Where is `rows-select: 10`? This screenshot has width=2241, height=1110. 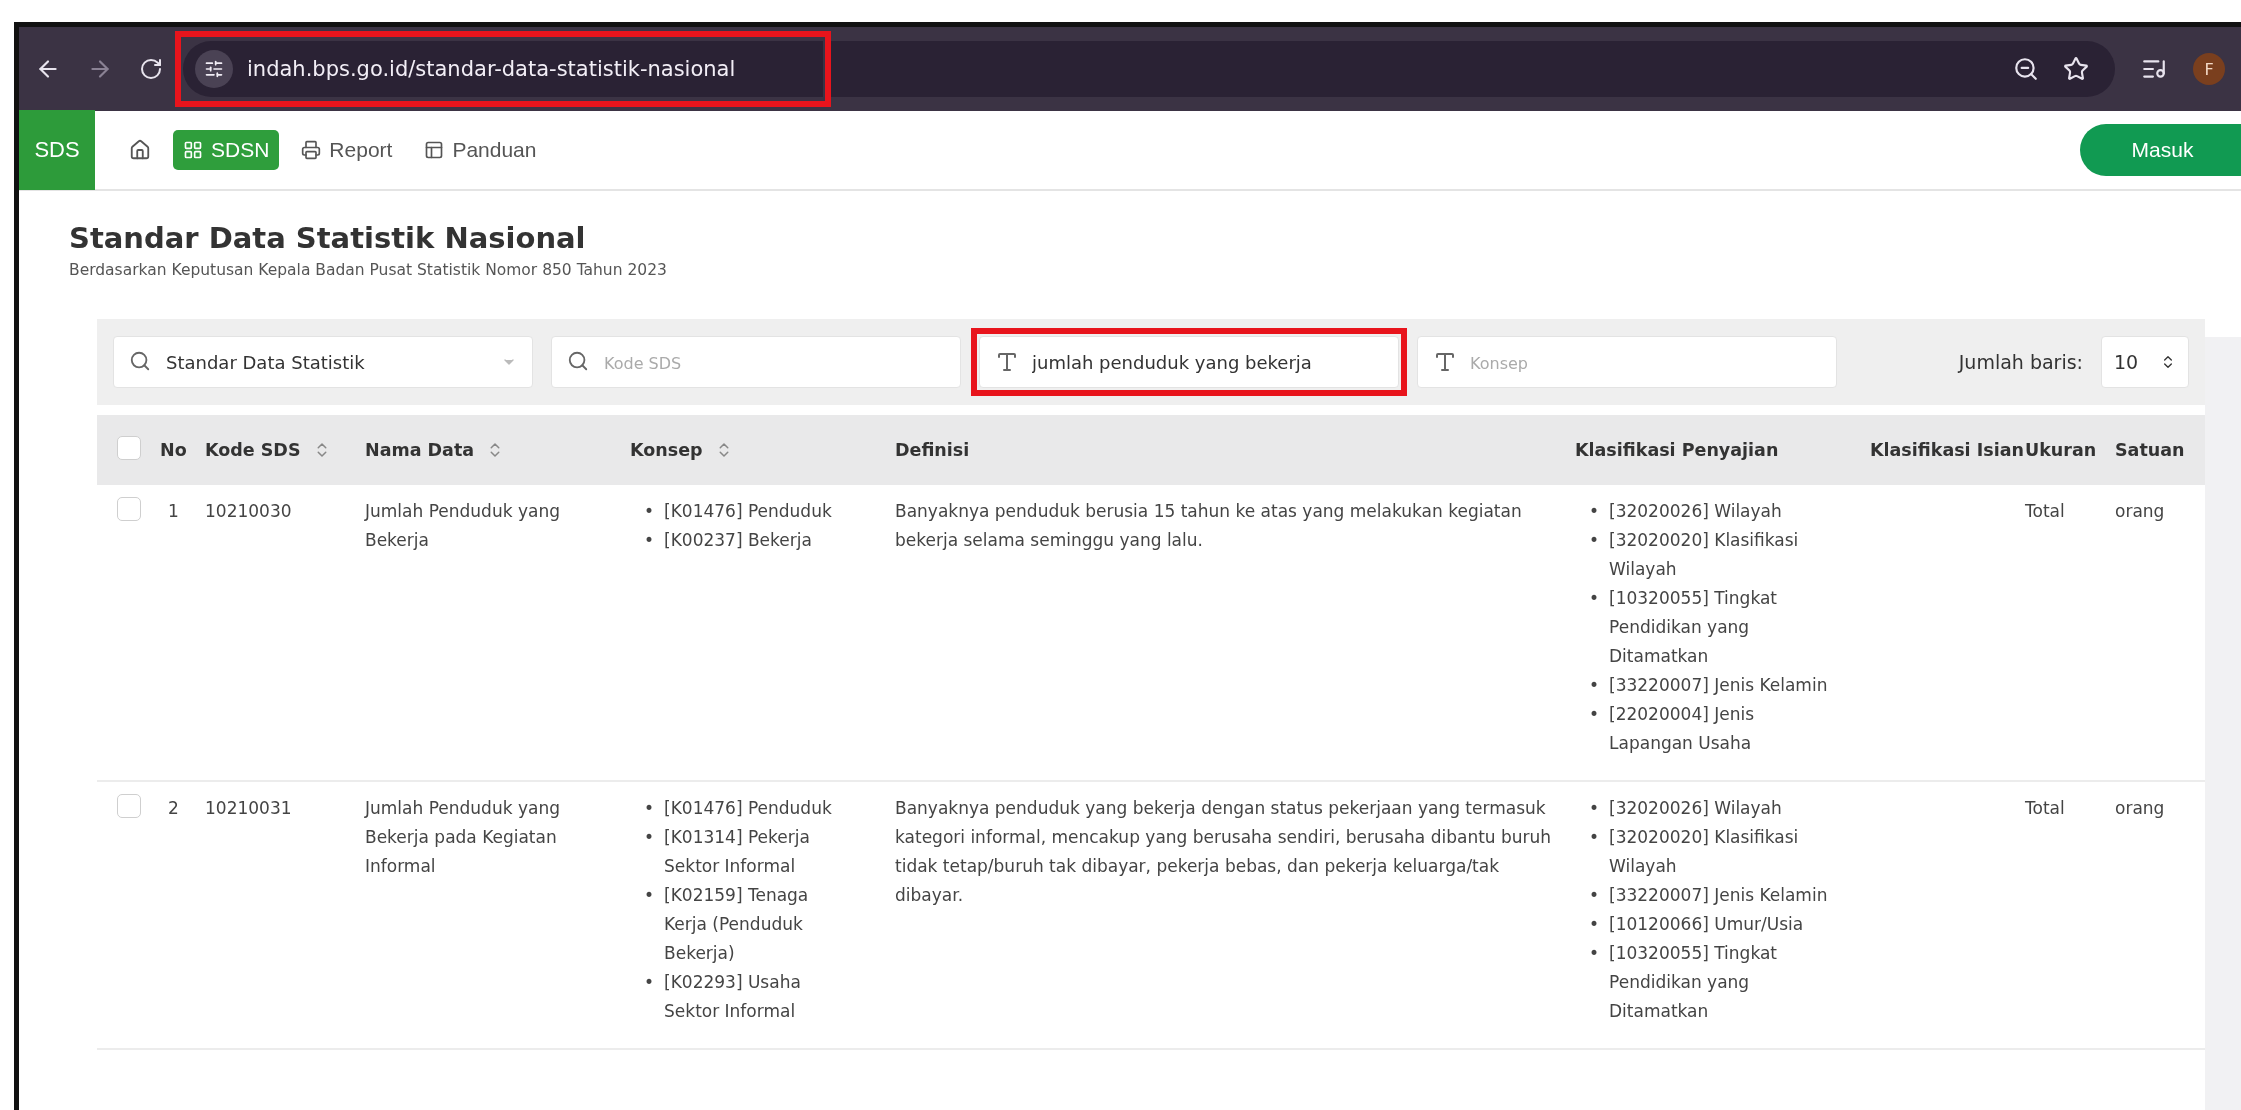
rows-select: 10 is located at coordinates (2145, 362).